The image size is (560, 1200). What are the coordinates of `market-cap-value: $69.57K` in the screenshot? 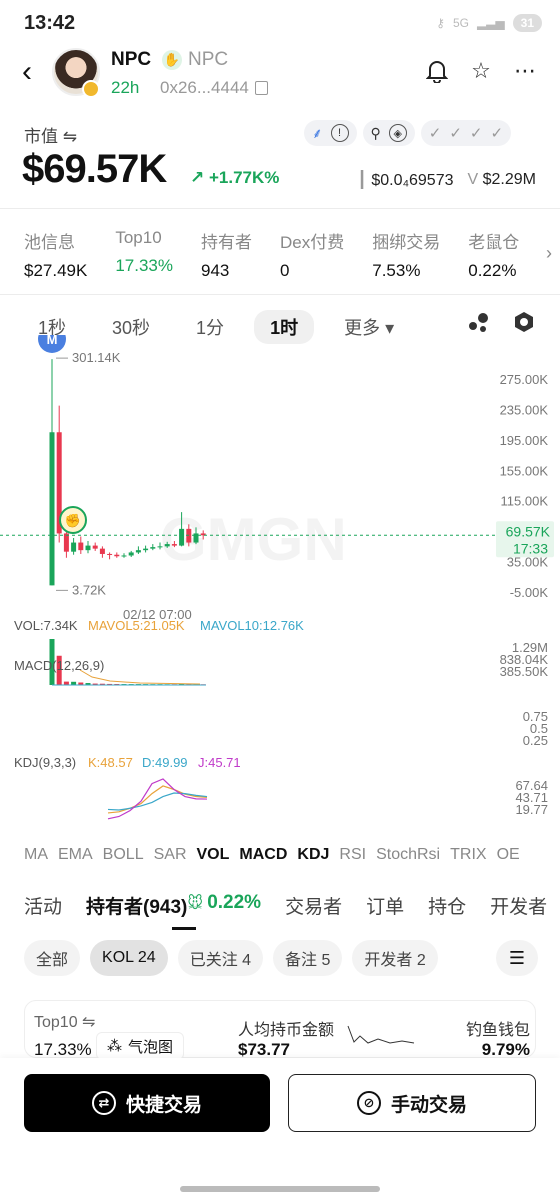 It's located at (94, 169).